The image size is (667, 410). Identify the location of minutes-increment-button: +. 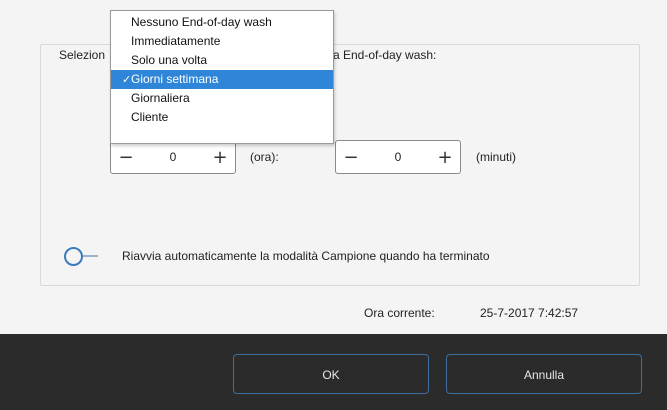
(445, 157).